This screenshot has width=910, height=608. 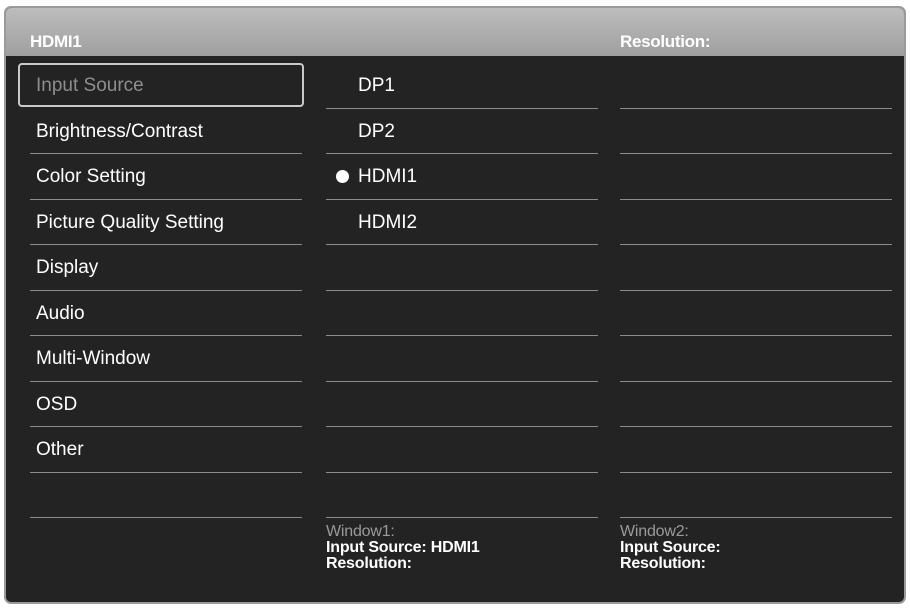 I want to click on source-label: HDMI2, so click(x=388, y=222).